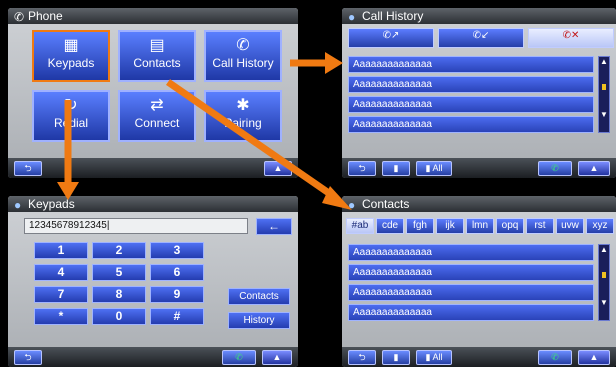 This screenshot has width=616, height=367. I want to click on call-history-button: ✆ Call History, so click(243, 56).